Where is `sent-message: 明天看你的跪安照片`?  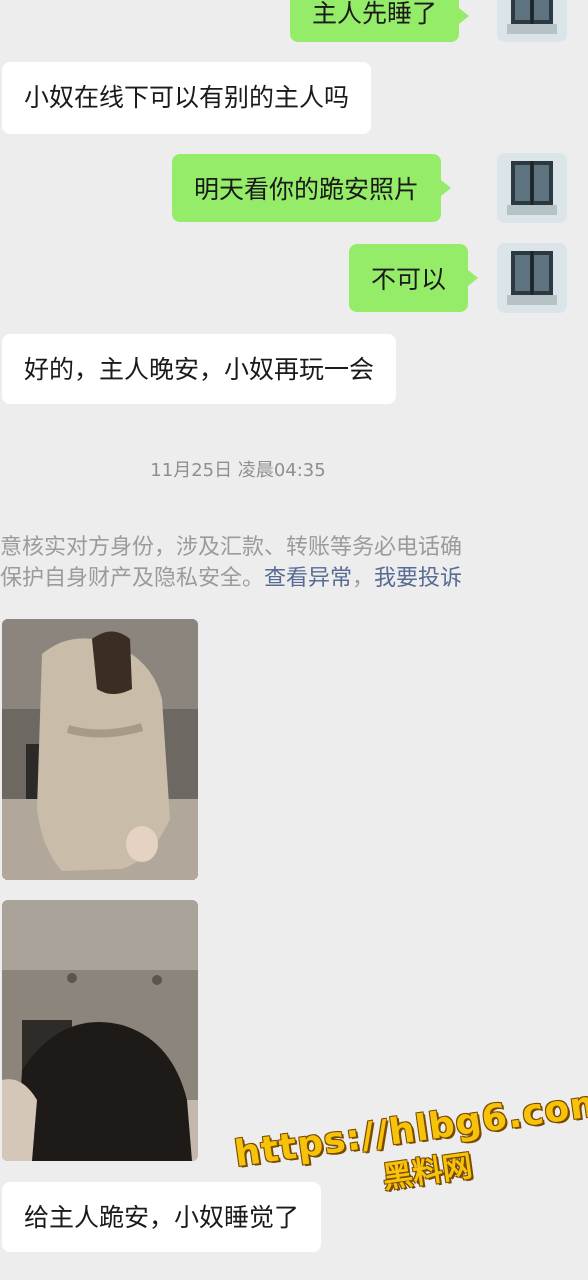 sent-message: 明天看你的跪安照片 is located at coordinates (312, 188).